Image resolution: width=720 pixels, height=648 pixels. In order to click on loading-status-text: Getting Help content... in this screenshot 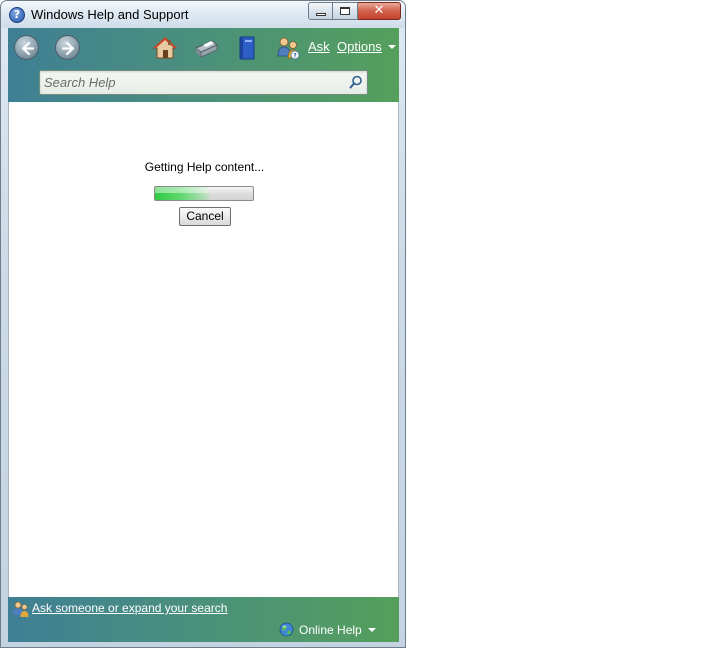, I will do `click(204, 167)`.